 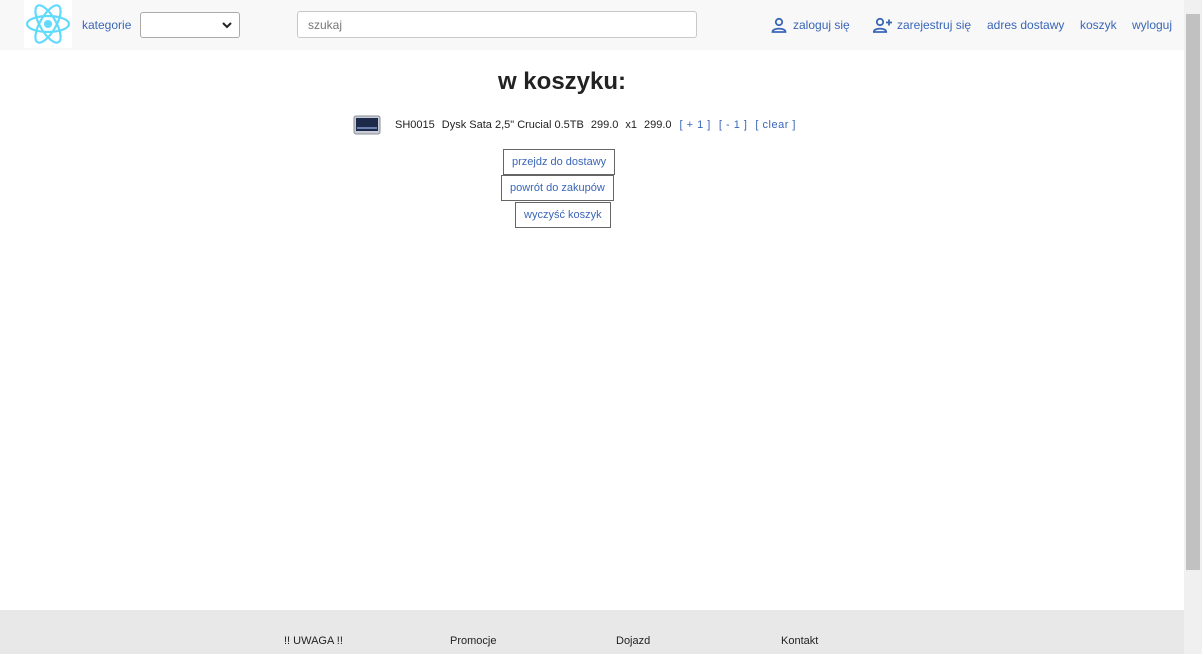 I want to click on footer-link-warning: !! UWAGA !!, so click(x=313, y=641).